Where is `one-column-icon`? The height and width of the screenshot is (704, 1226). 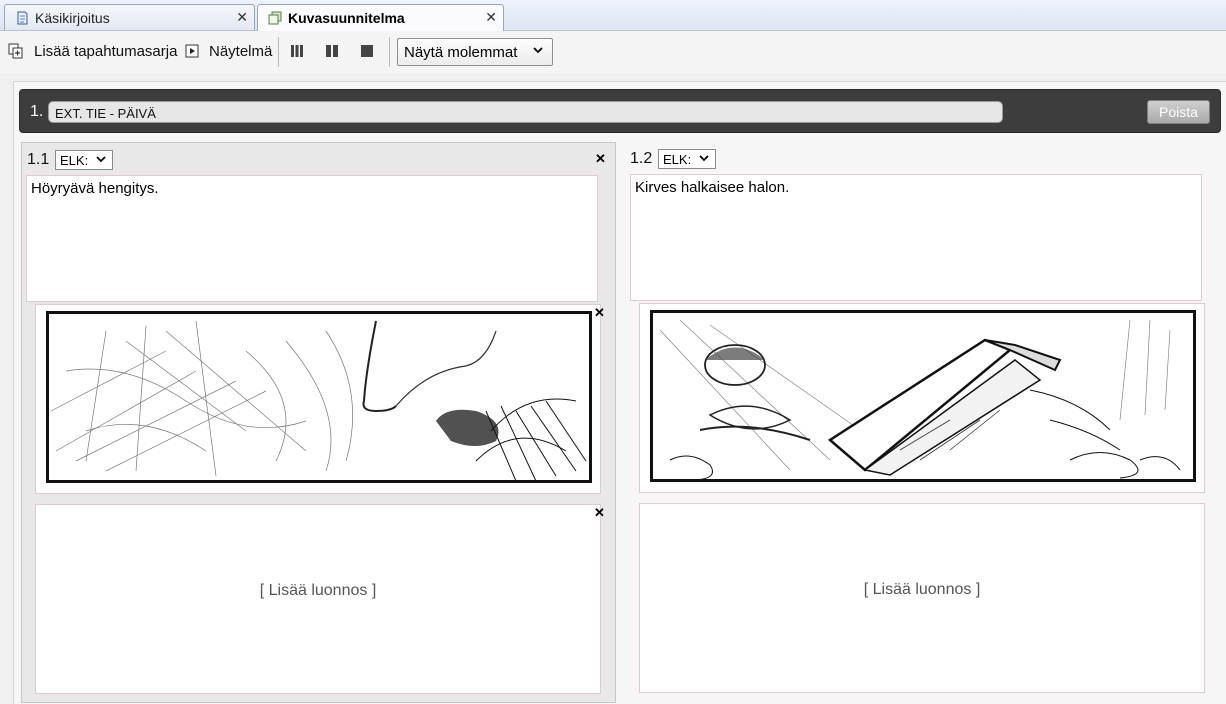
one-column-icon is located at coordinates (367, 51).